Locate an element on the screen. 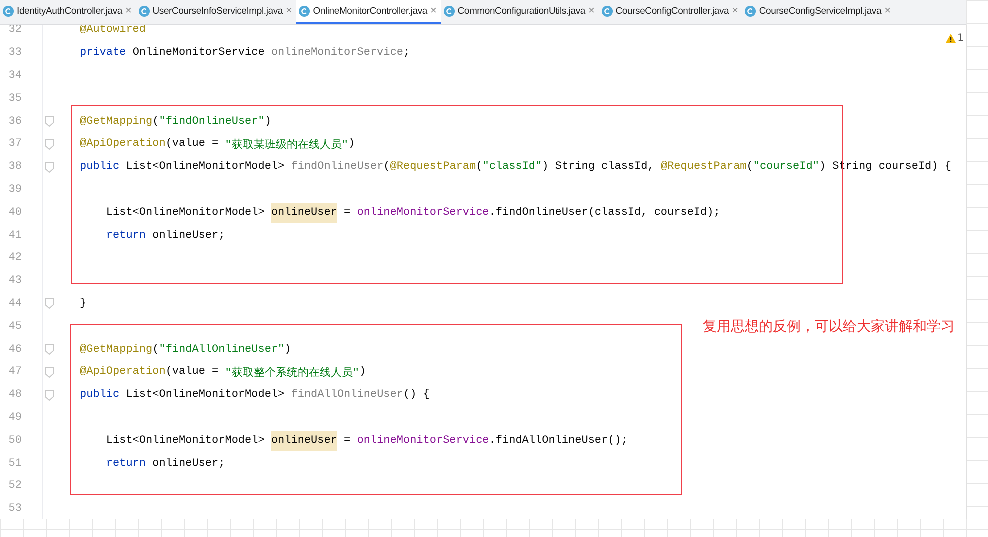 The image size is (988, 537). code-text: ; is located at coordinates (406, 53).